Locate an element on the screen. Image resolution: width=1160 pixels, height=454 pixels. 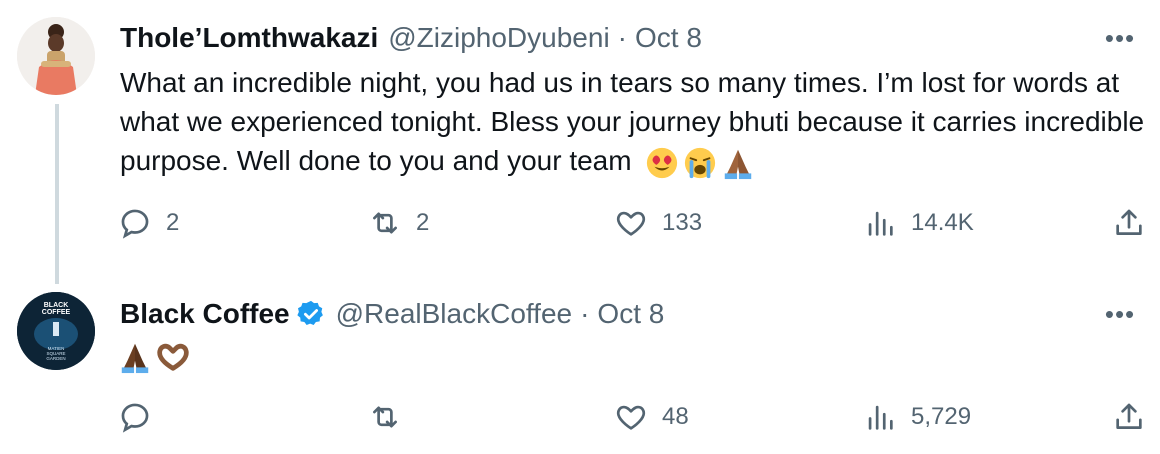
verified-icon is located at coordinates (310, 312).